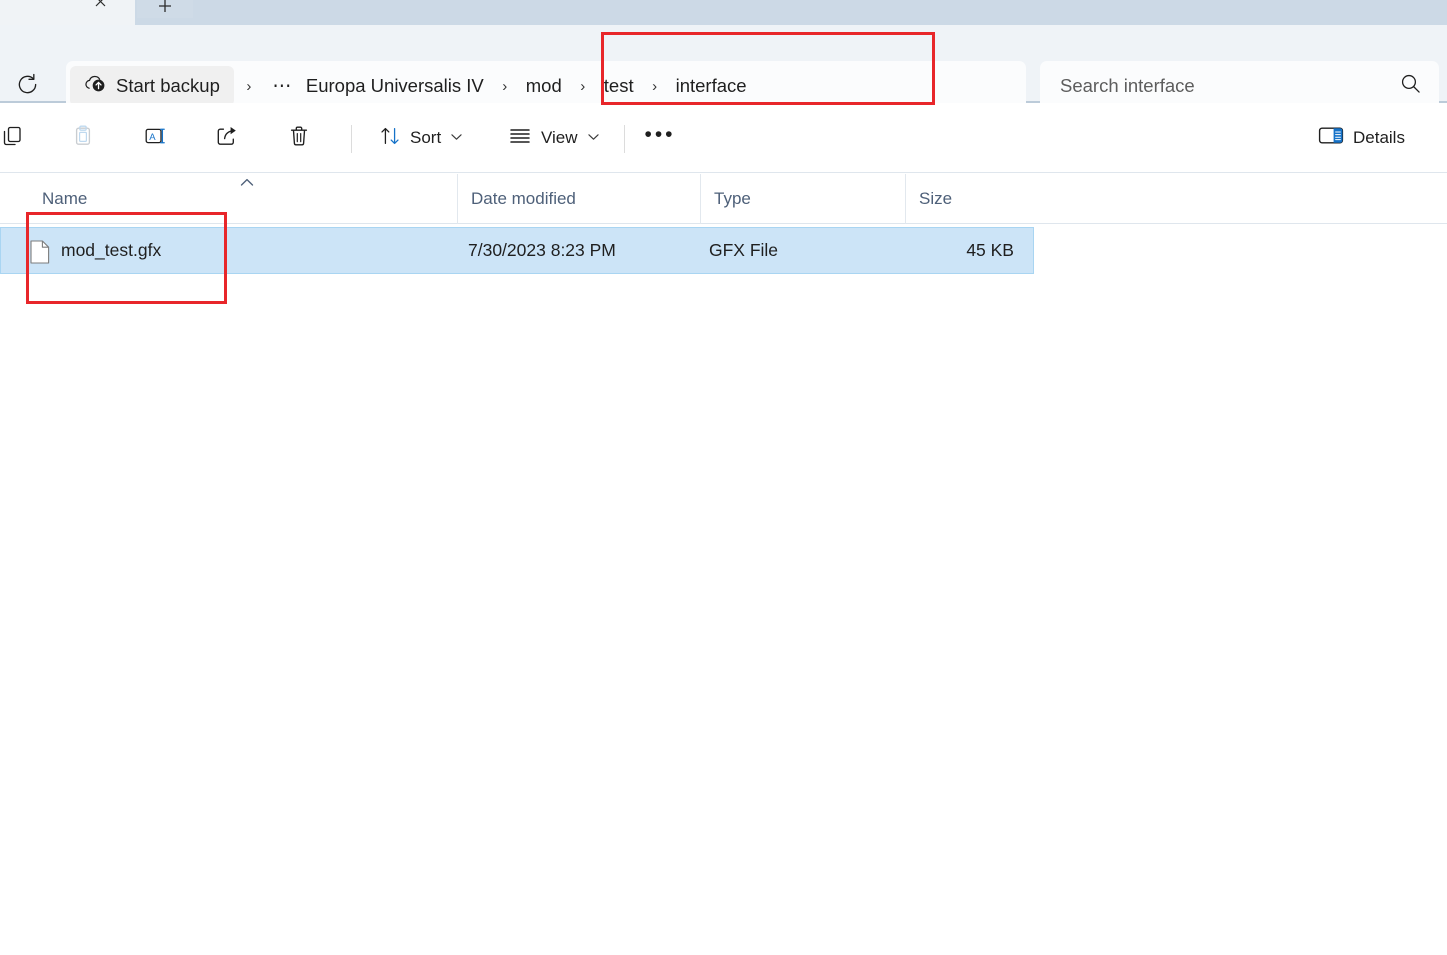  What do you see at coordinates (523, 198) in the screenshot?
I see `column-header-date-modified-label: Date modified` at bounding box center [523, 198].